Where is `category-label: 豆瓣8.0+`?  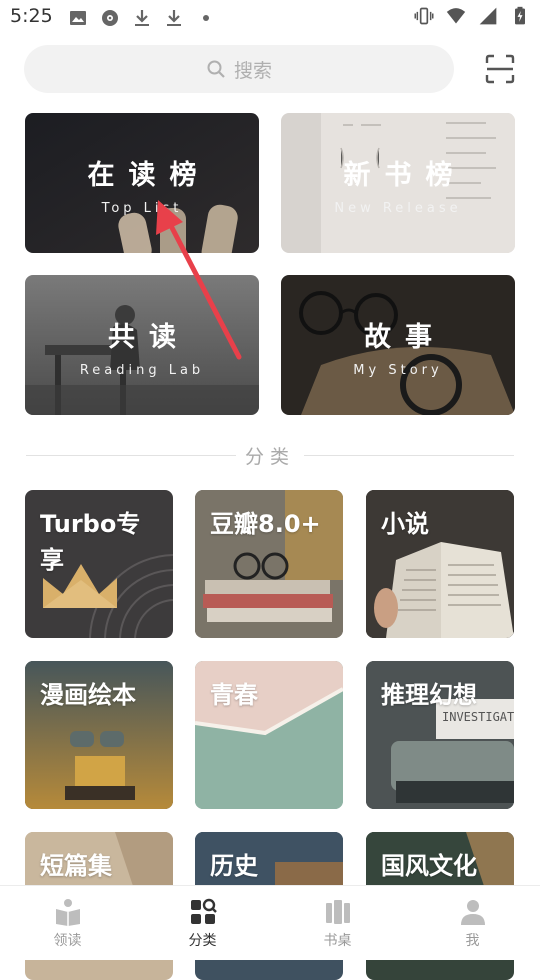
category-label: 豆瓣8.0+ is located at coordinates (265, 524).